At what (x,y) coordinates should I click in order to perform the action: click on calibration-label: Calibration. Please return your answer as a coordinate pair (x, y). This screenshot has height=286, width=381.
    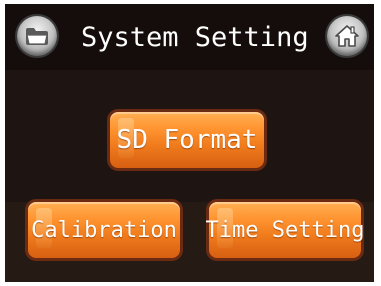
    Looking at the image, I should click on (104, 230).